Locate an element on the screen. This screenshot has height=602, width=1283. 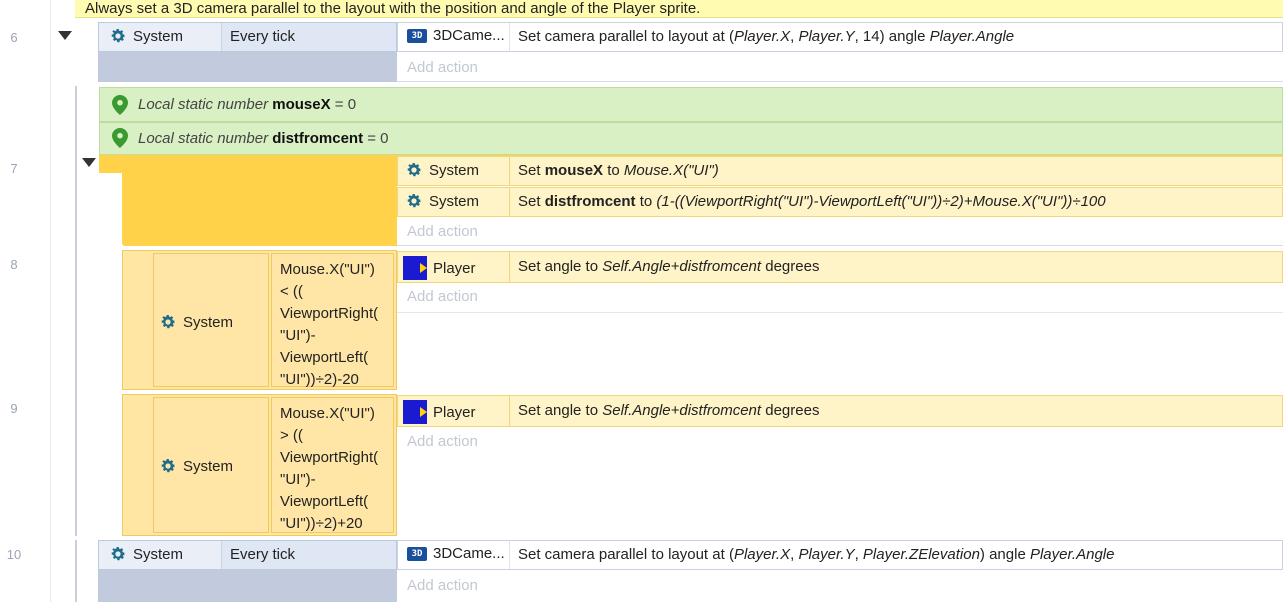
event-10-condition-block is located at coordinates (247, 586).